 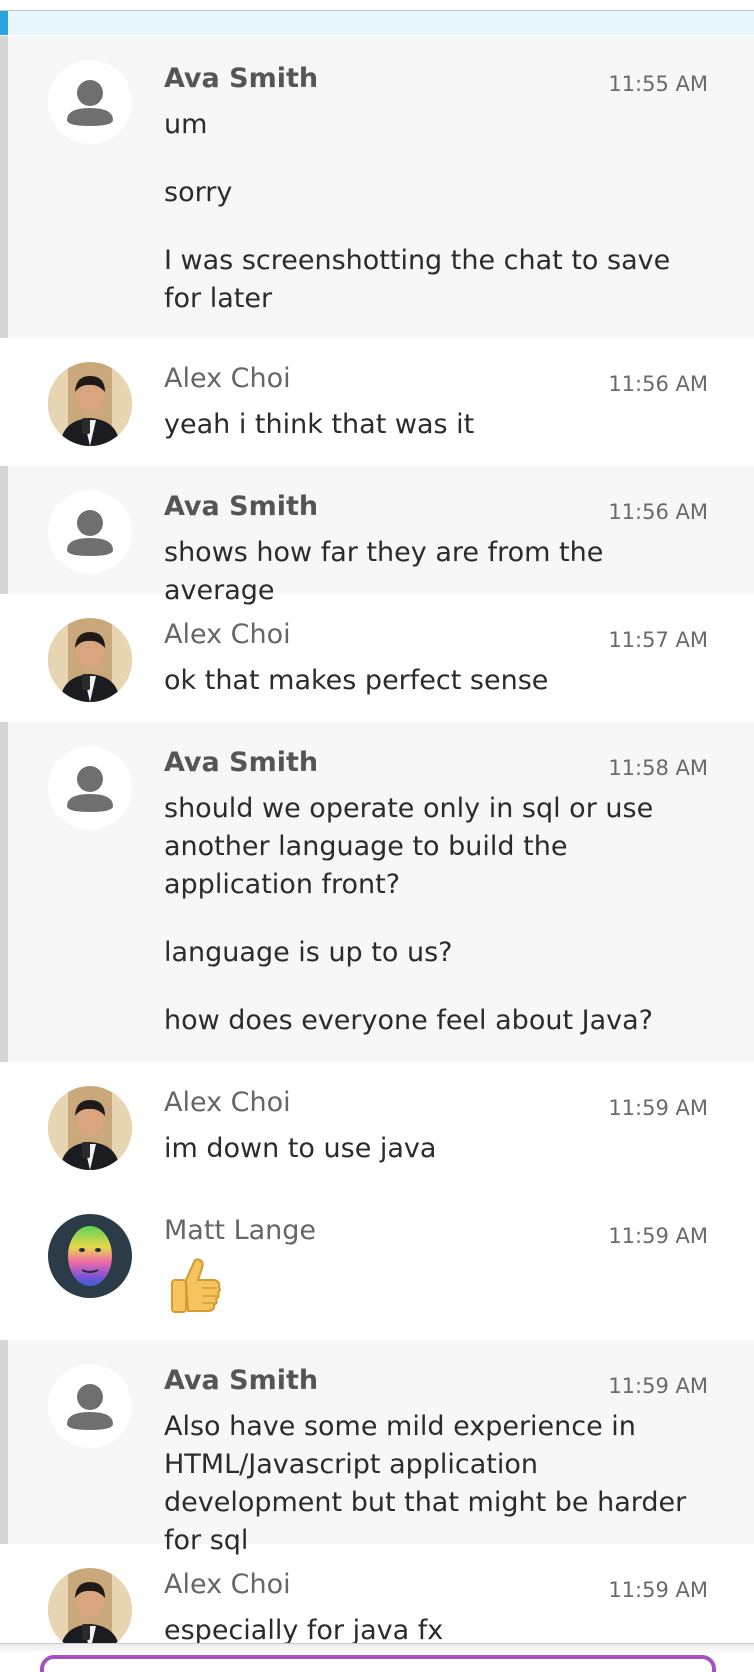 What do you see at coordinates (377, 1649) in the screenshot?
I see `composer-shadow` at bounding box center [377, 1649].